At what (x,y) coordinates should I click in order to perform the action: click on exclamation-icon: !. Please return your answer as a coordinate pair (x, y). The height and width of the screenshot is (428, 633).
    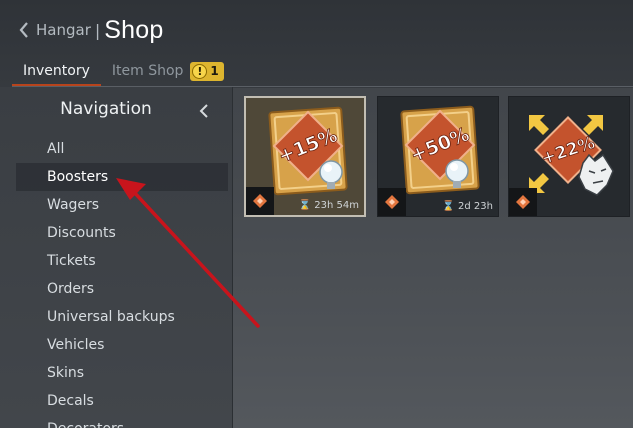
    Looking at the image, I should click on (200, 71).